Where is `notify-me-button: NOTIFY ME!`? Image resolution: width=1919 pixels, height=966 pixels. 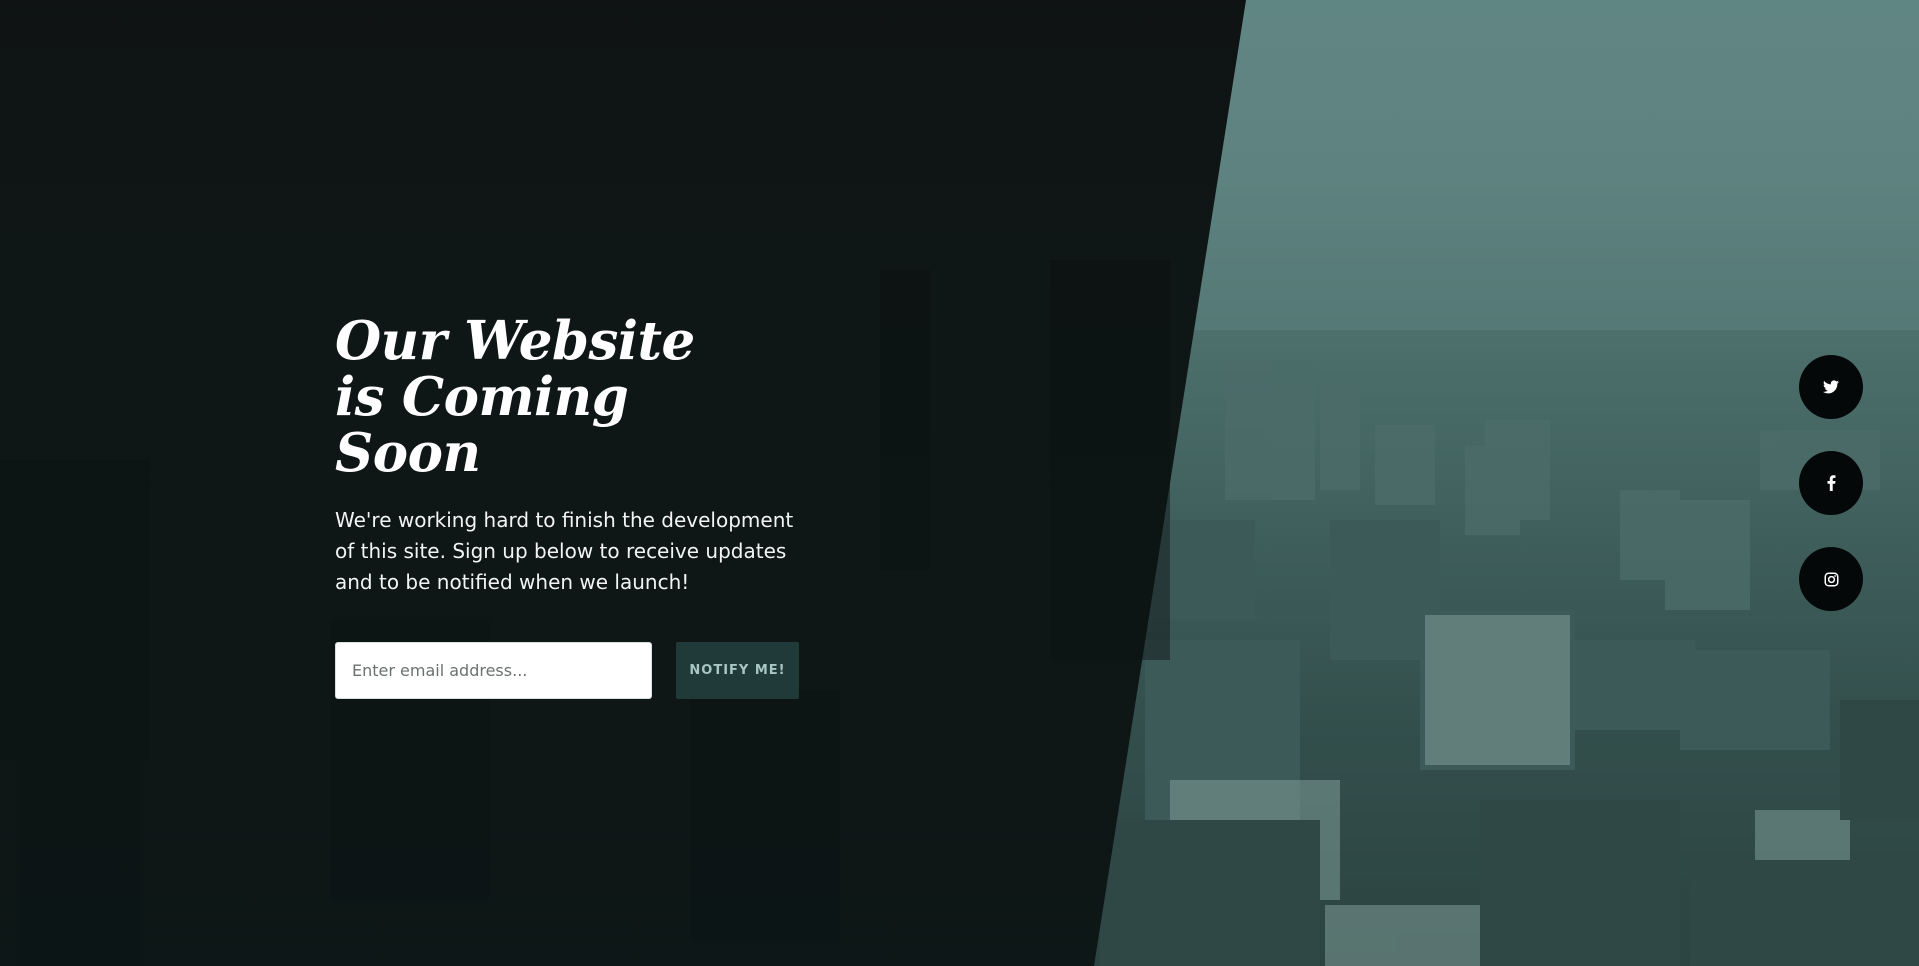 notify-me-button: NOTIFY ME! is located at coordinates (737, 670).